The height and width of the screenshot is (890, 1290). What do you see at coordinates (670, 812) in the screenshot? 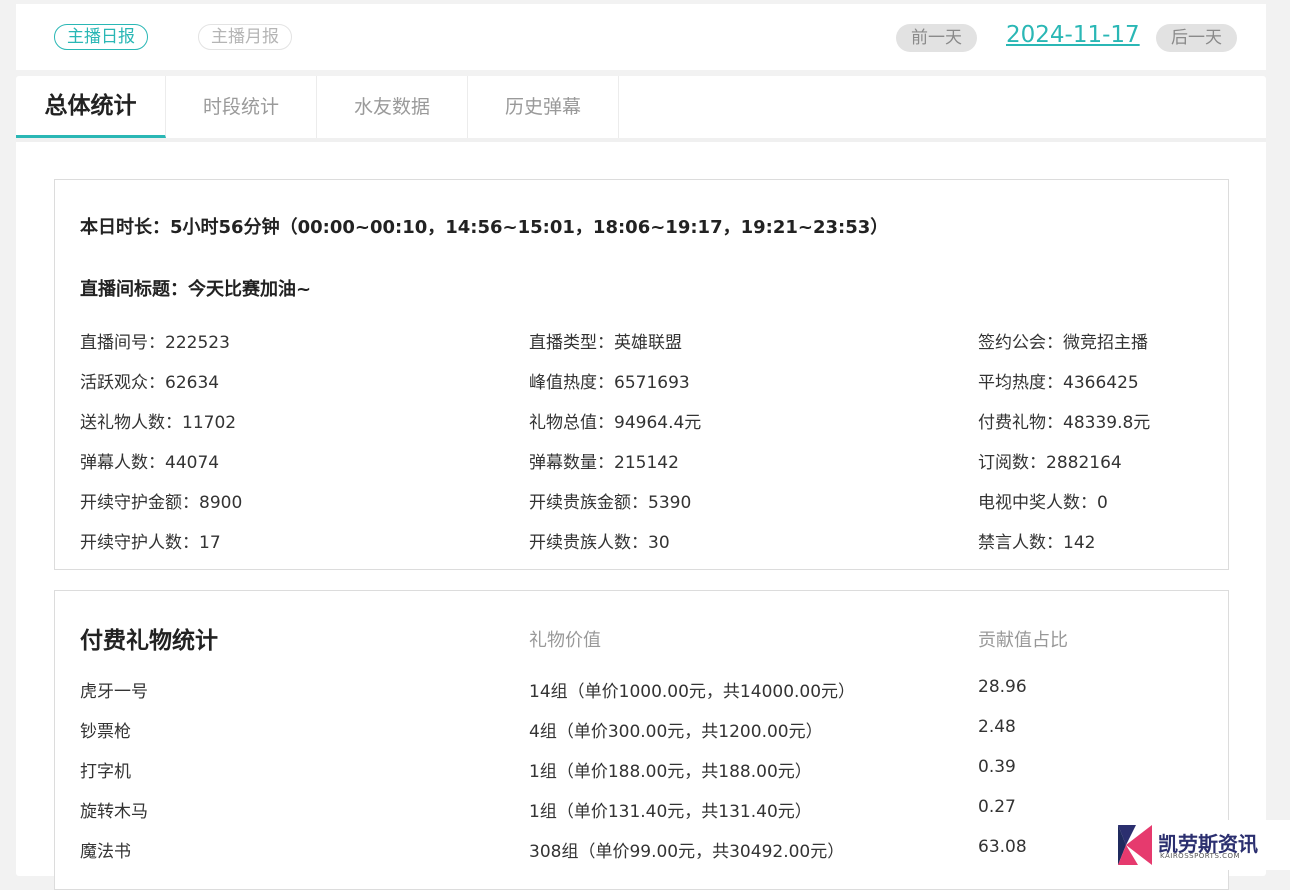
I see `gift-value: 1组（单价131.40元，共131.40元）` at bounding box center [670, 812].